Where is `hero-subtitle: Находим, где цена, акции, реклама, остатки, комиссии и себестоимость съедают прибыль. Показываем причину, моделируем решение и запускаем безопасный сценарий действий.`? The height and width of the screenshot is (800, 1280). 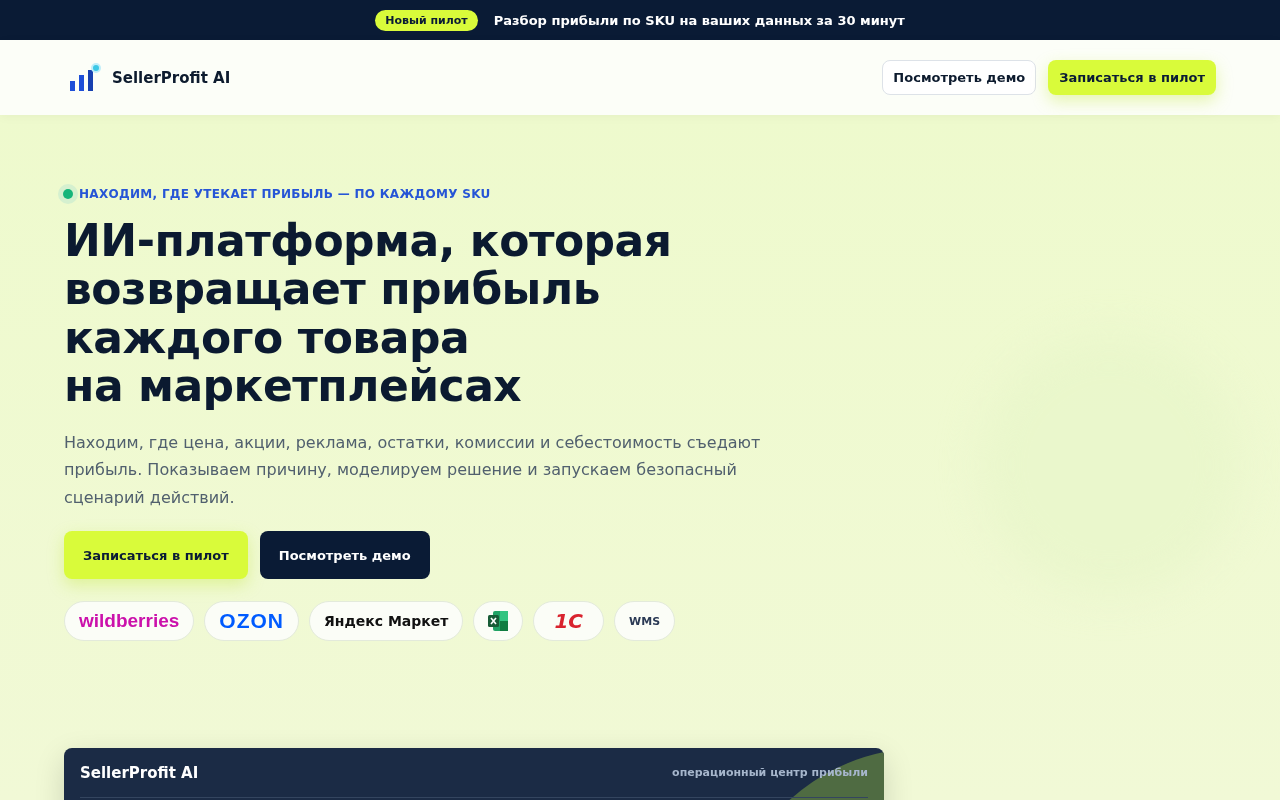
hero-subtitle: Находим, где цена, акции, реклама, остатки, комиссии и себестоимость съедают прибыль. Показываем причину, моделируем решение и запускаем безопасный сценарий действий. is located at coordinates (413, 470).